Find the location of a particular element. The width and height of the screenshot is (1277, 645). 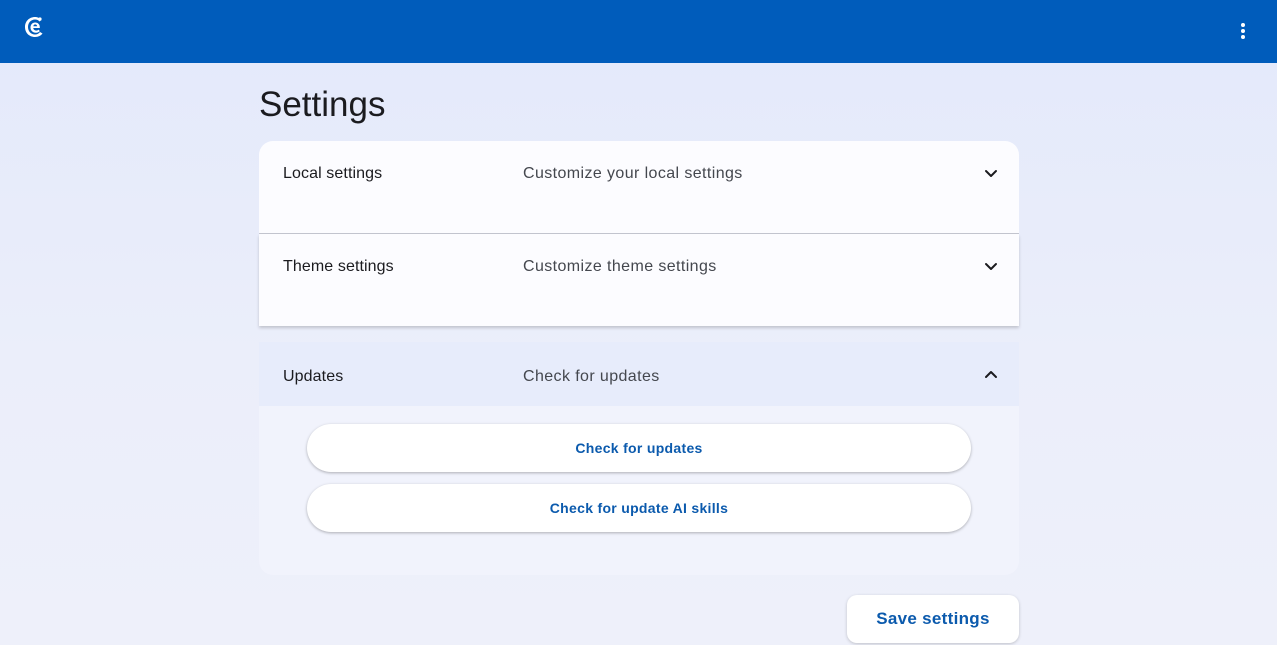

page-title: Settings is located at coordinates (322, 104).